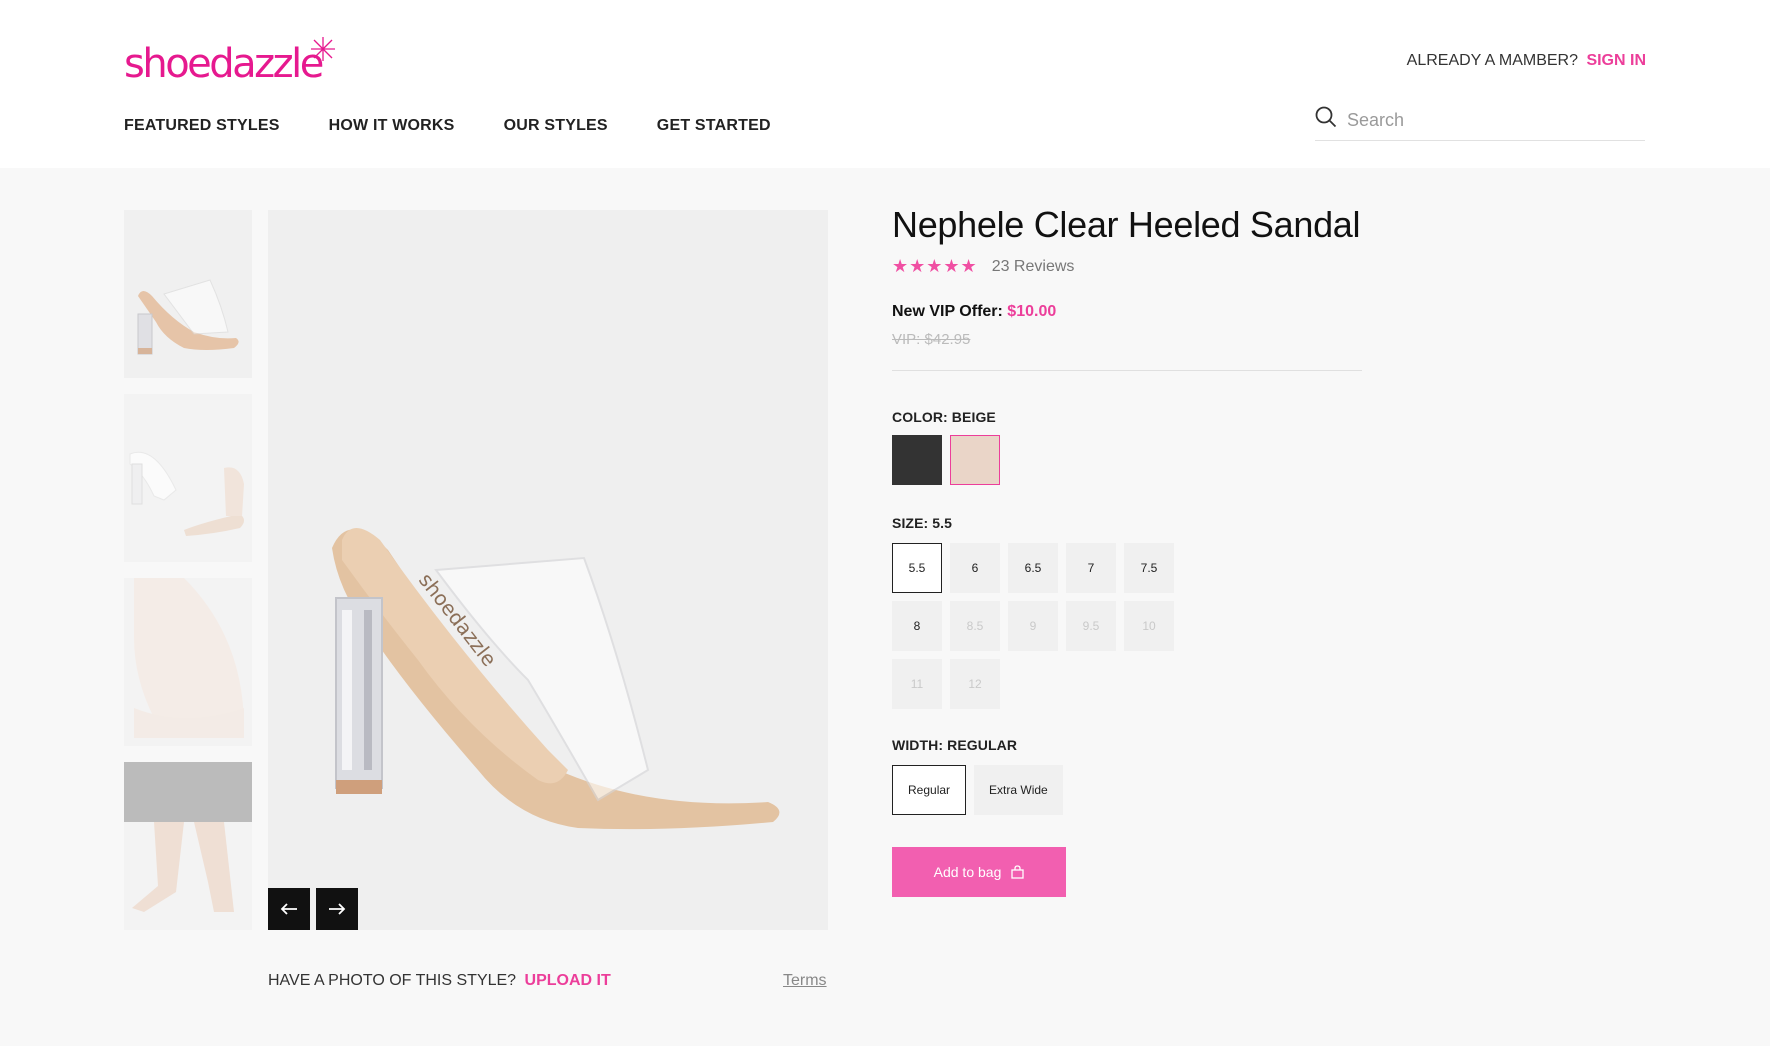  I want to click on size-option-unavailable: 8.5, so click(975, 626).